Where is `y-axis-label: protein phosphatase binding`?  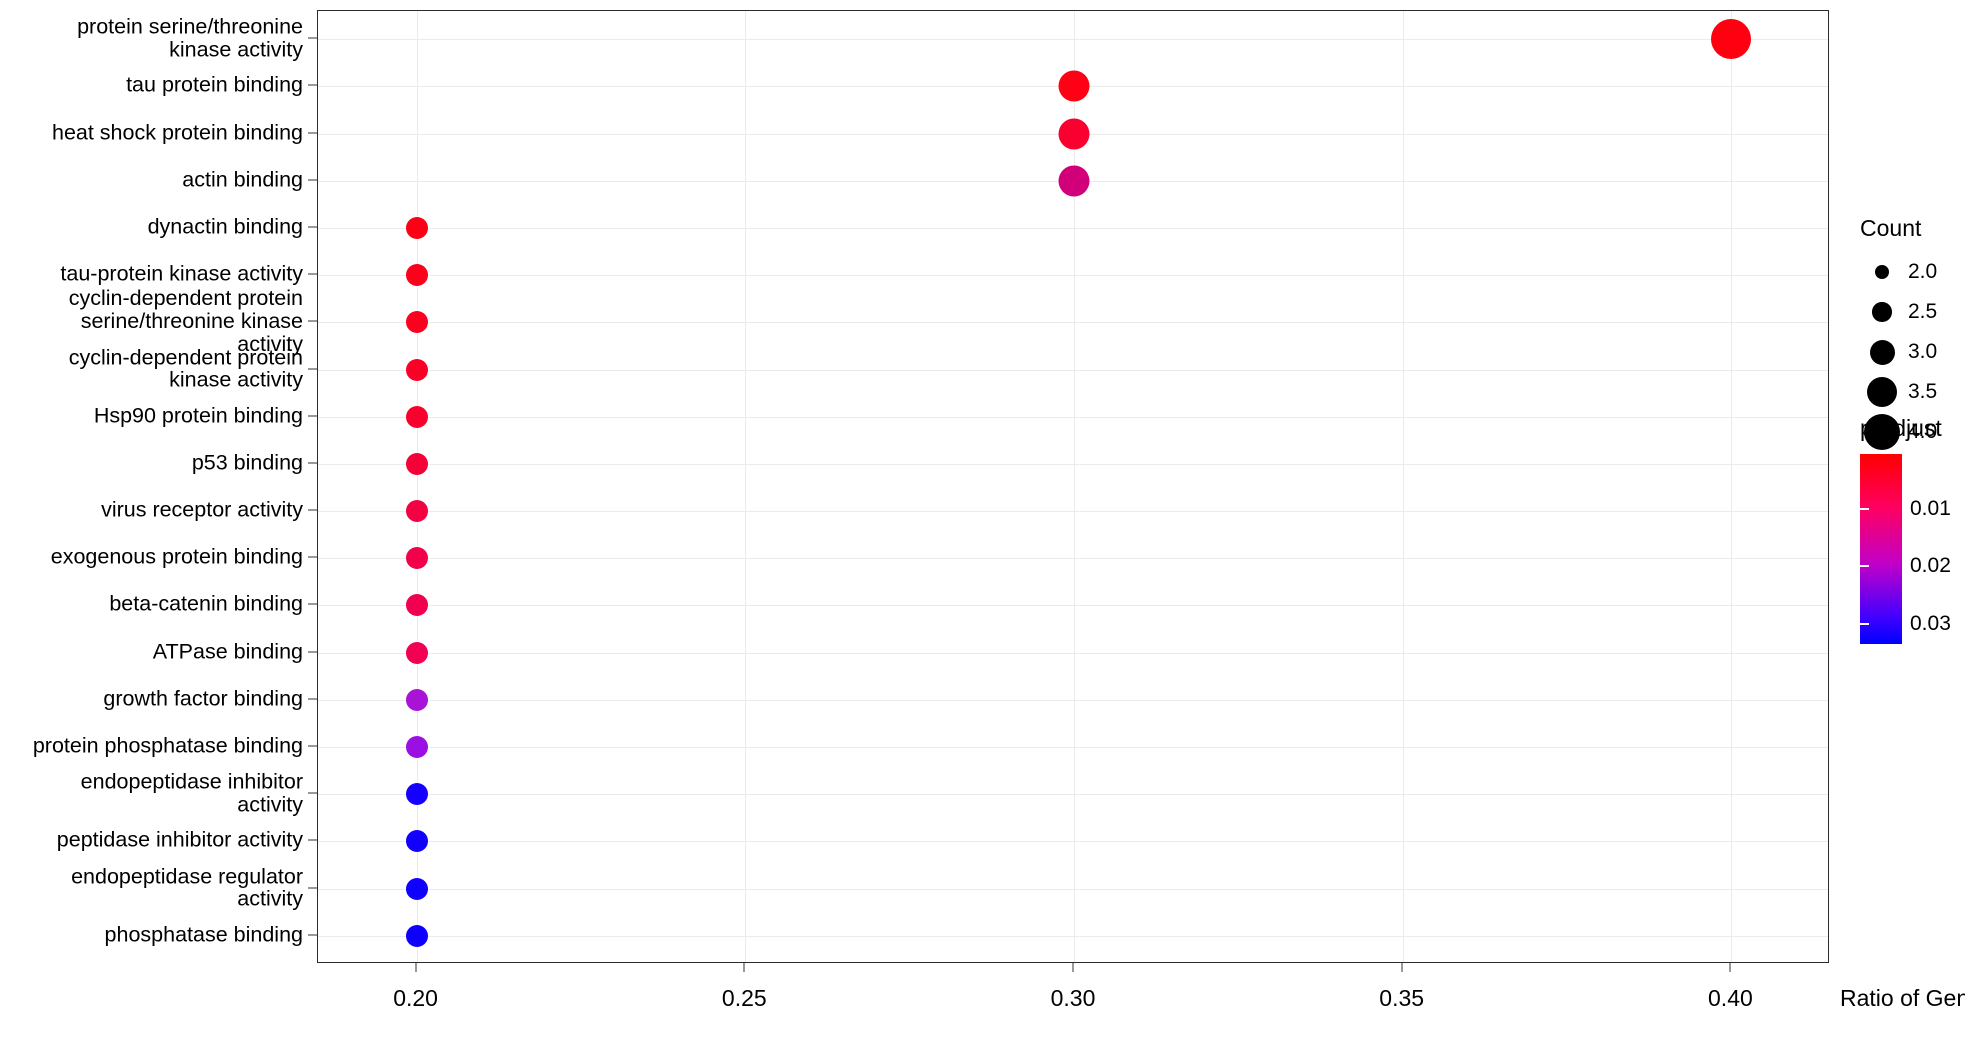 y-axis-label: protein phosphatase binding is located at coordinates (167, 745).